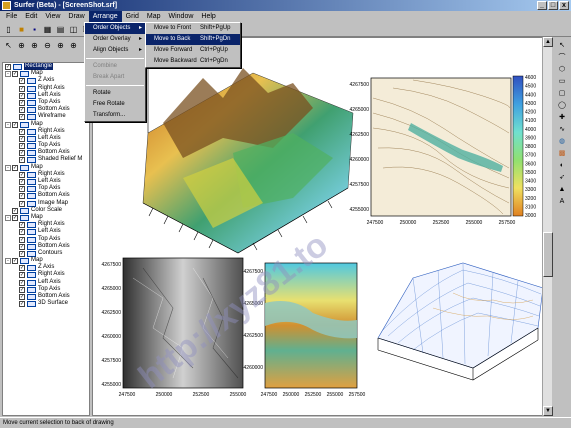 The image size is (571, 428). Describe the element at coordinates (181, 16) in the screenshot. I see `menu-window: Window` at that location.